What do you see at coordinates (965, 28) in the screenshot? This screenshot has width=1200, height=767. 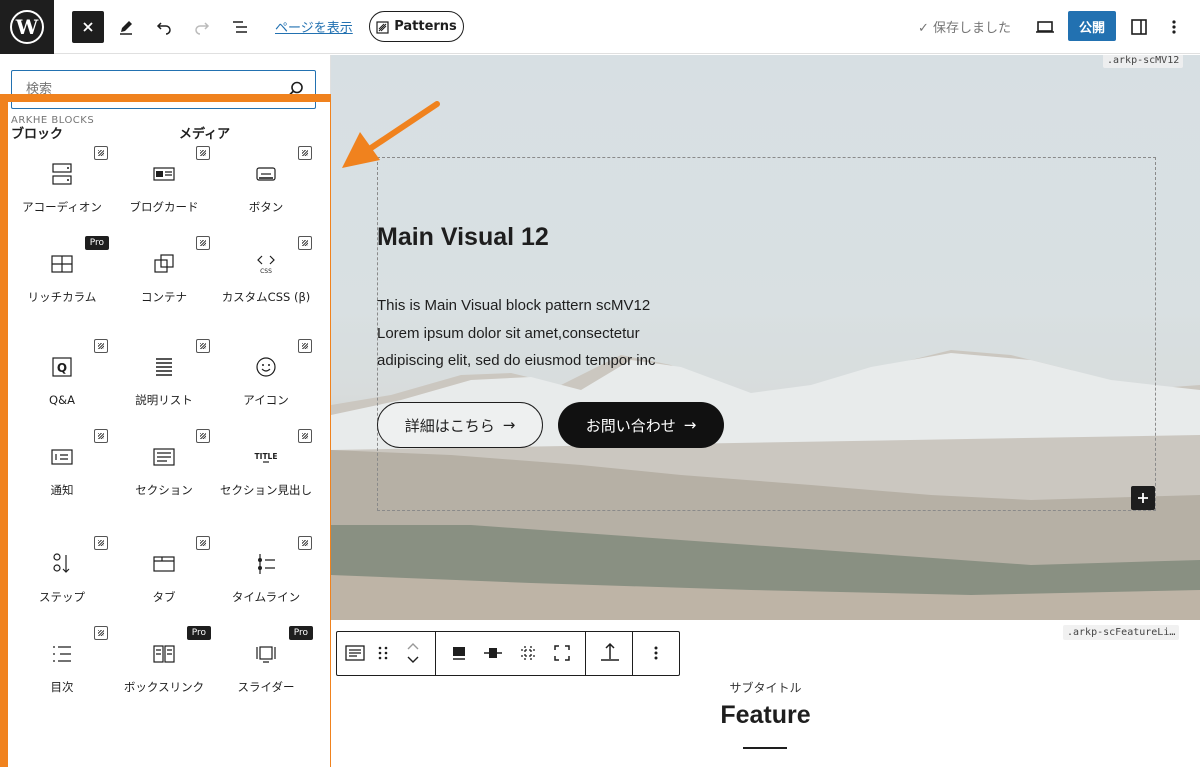 I see `saved-status: ✓ 保存しました` at bounding box center [965, 28].